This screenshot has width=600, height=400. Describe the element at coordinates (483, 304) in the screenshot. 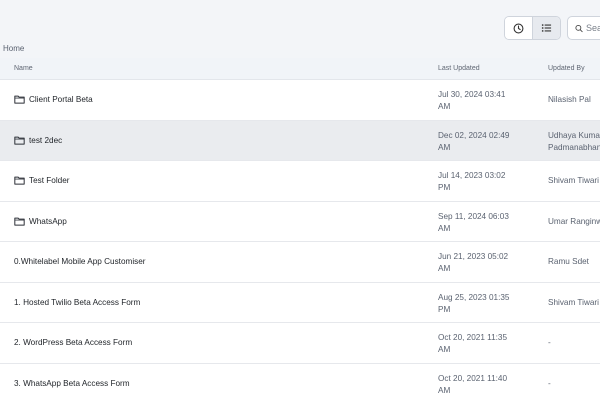

I see `row-last-updated: Aug 25, 2023 01:35 PM` at that location.